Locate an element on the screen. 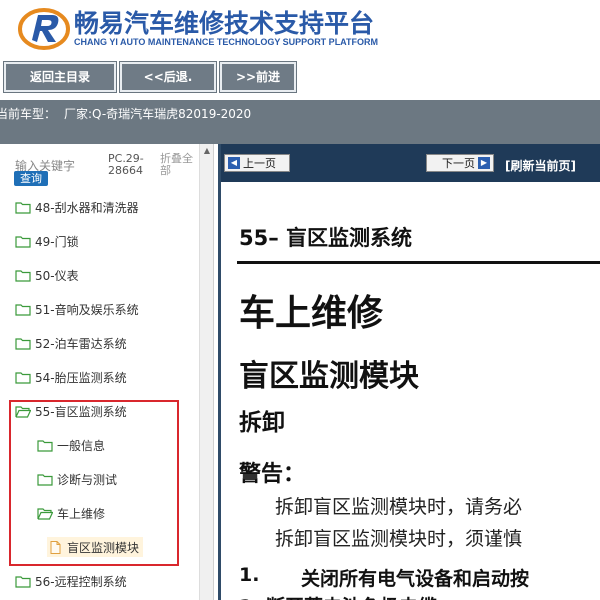 This screenshot has width=600, height=600. tree-item-label: 52-泊车雷达系统 is located at coordinates (81, 343).